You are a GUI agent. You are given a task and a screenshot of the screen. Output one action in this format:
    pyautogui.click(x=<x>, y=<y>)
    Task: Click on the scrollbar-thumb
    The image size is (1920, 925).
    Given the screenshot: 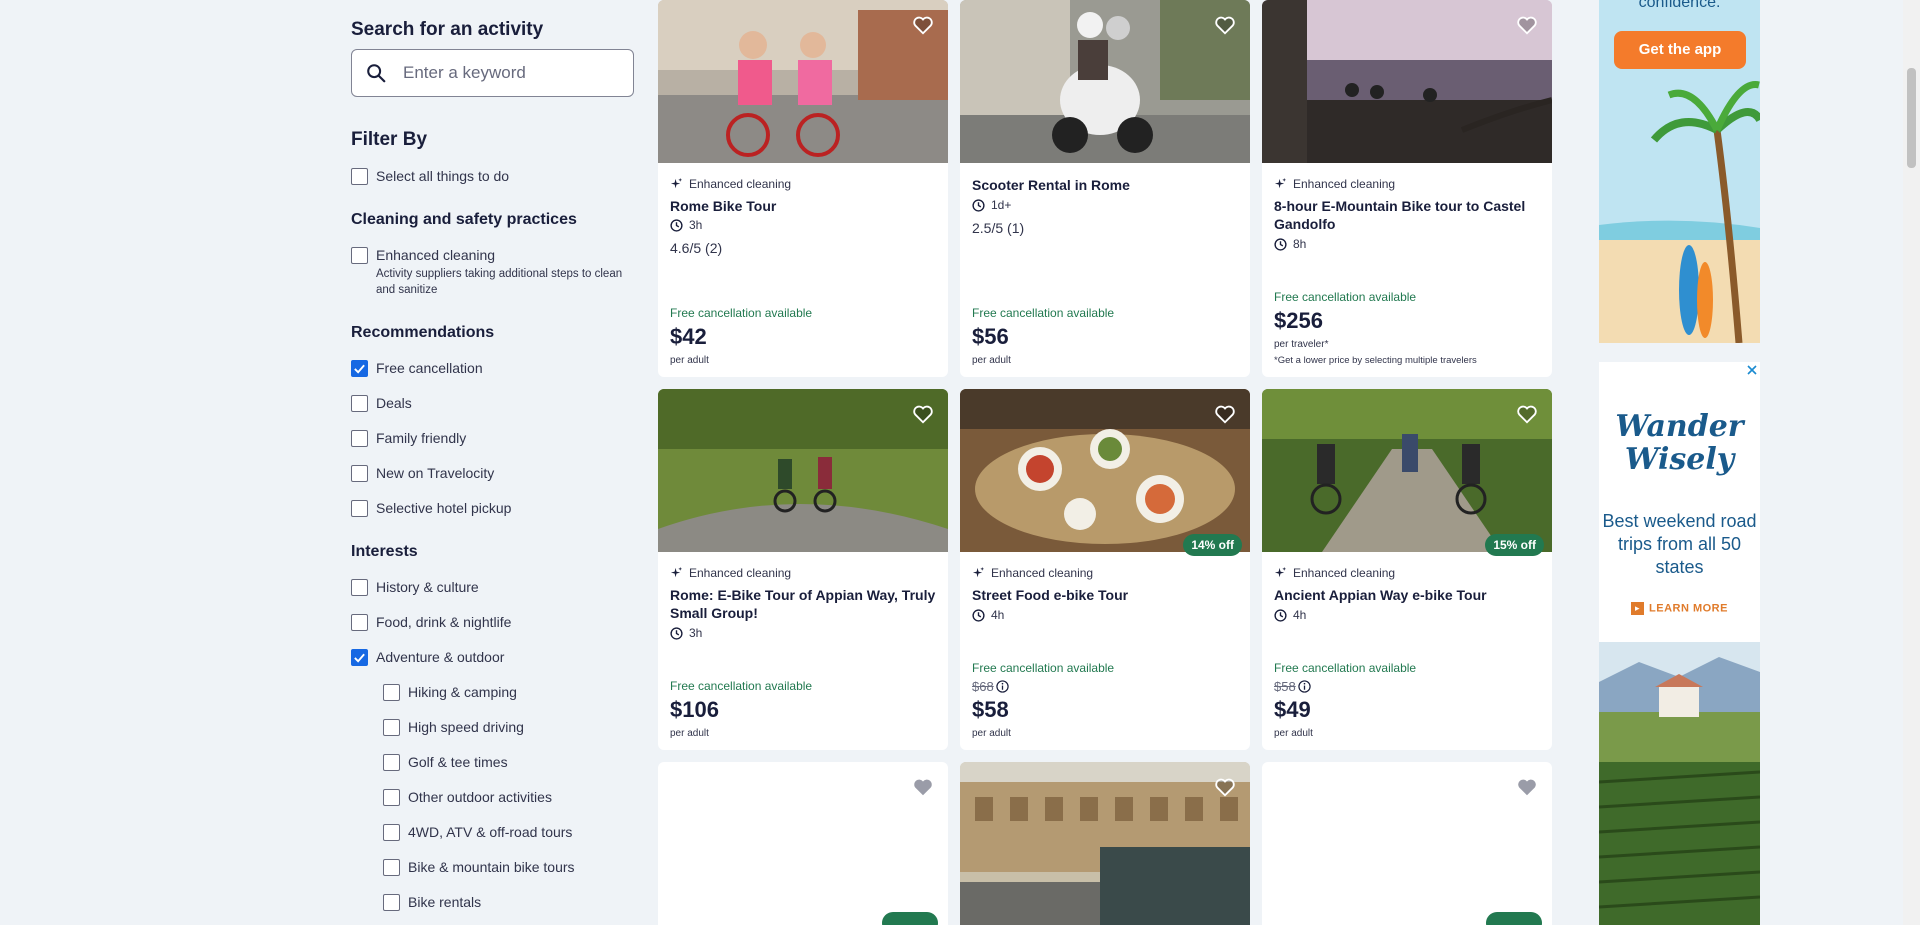 What is the action you would take?
    pyautogui.click(x=1911, y=118)
    